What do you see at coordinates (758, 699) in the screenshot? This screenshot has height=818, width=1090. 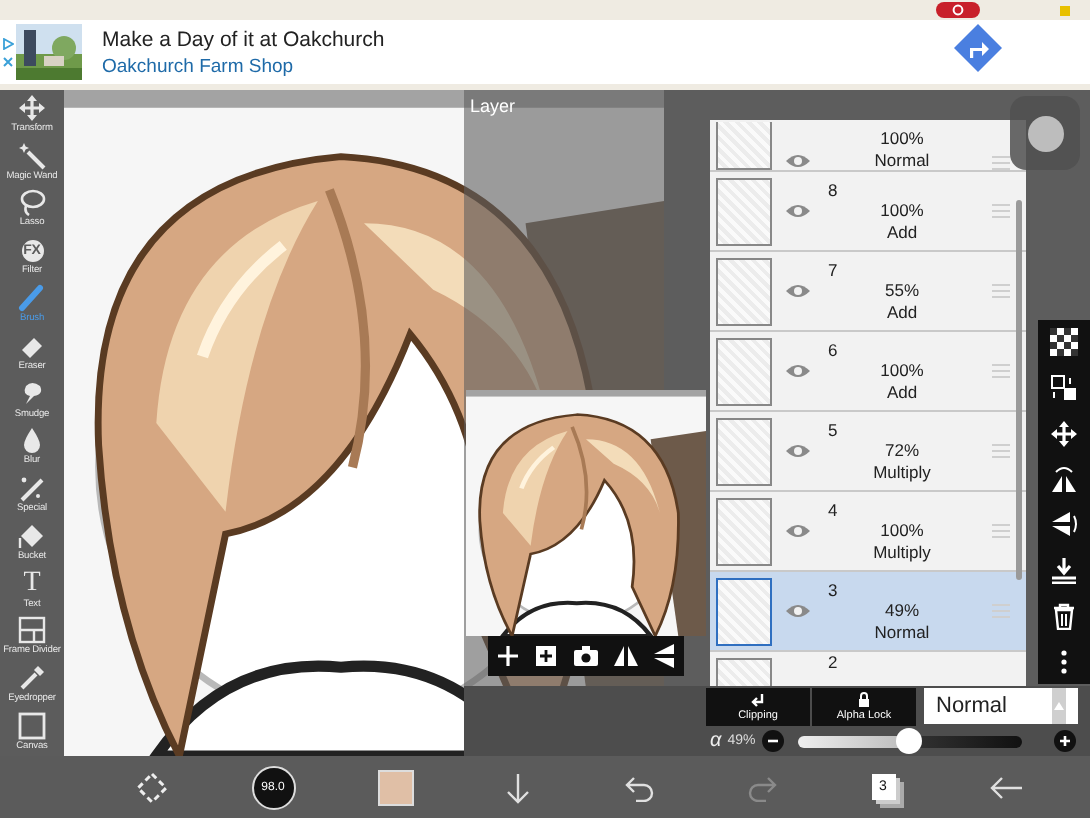 I see `clipping-icon` at bounding box center [758, 699].